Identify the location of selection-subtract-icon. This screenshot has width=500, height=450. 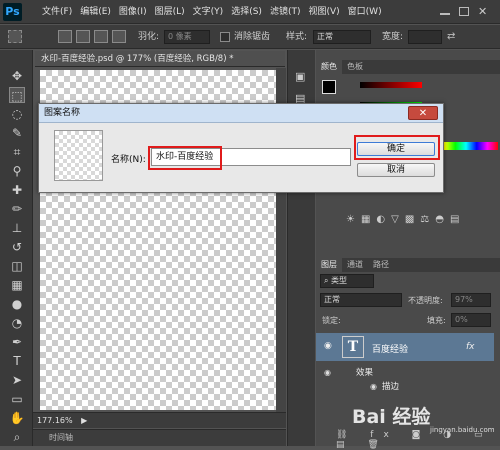
(101, 36).